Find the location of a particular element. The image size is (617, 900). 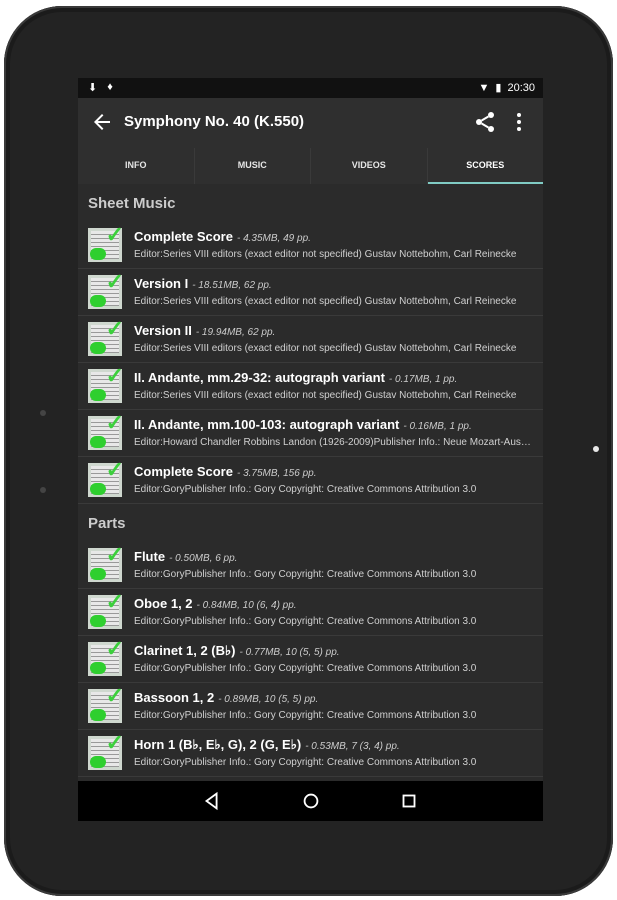

location-icon: ♦ is located at coordinates (110, 87).